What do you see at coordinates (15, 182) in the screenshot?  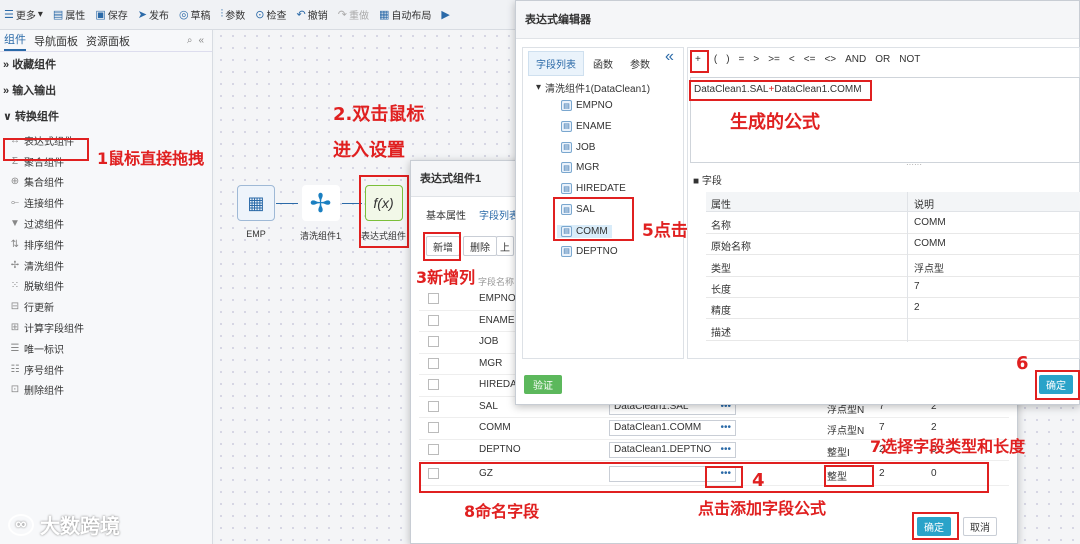 I see `component-icon: ⊕` at bounding box center [15, 182].